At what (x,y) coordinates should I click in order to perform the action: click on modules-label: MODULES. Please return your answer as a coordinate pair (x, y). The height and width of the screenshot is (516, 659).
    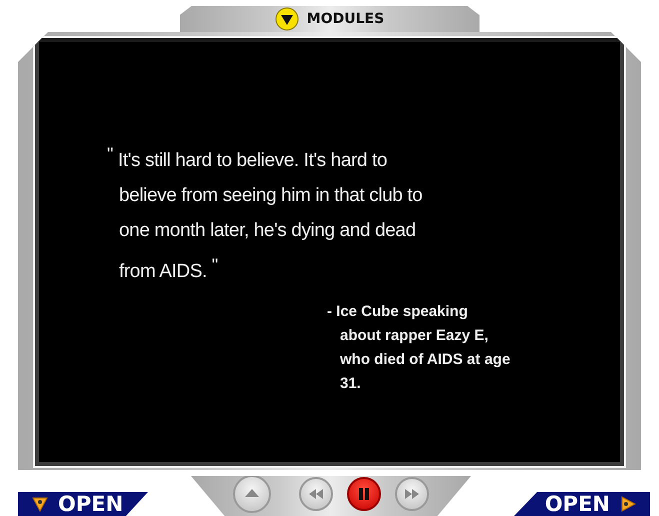
    Looking at the image, I should click on (345, 19).